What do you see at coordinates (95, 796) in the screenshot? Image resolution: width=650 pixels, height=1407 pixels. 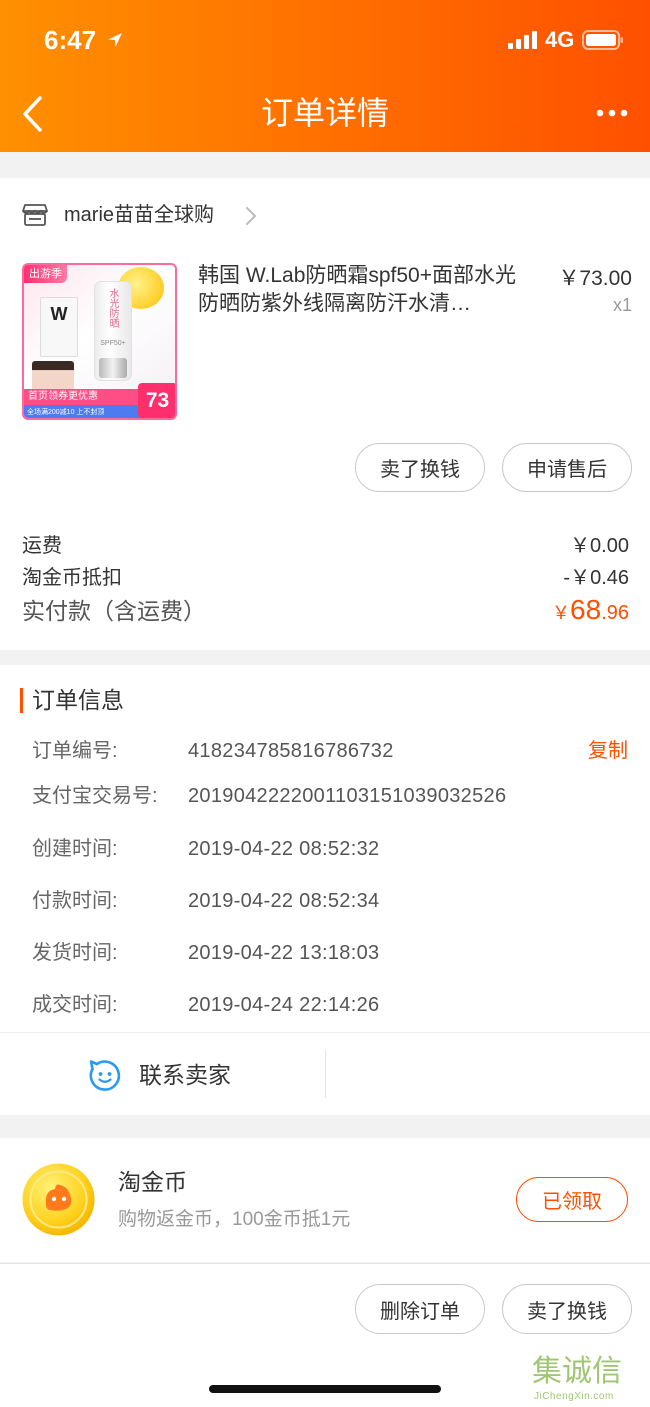 I see `alipay-trade-label: 支付宝交易号:` at bounding box center [95, 796].